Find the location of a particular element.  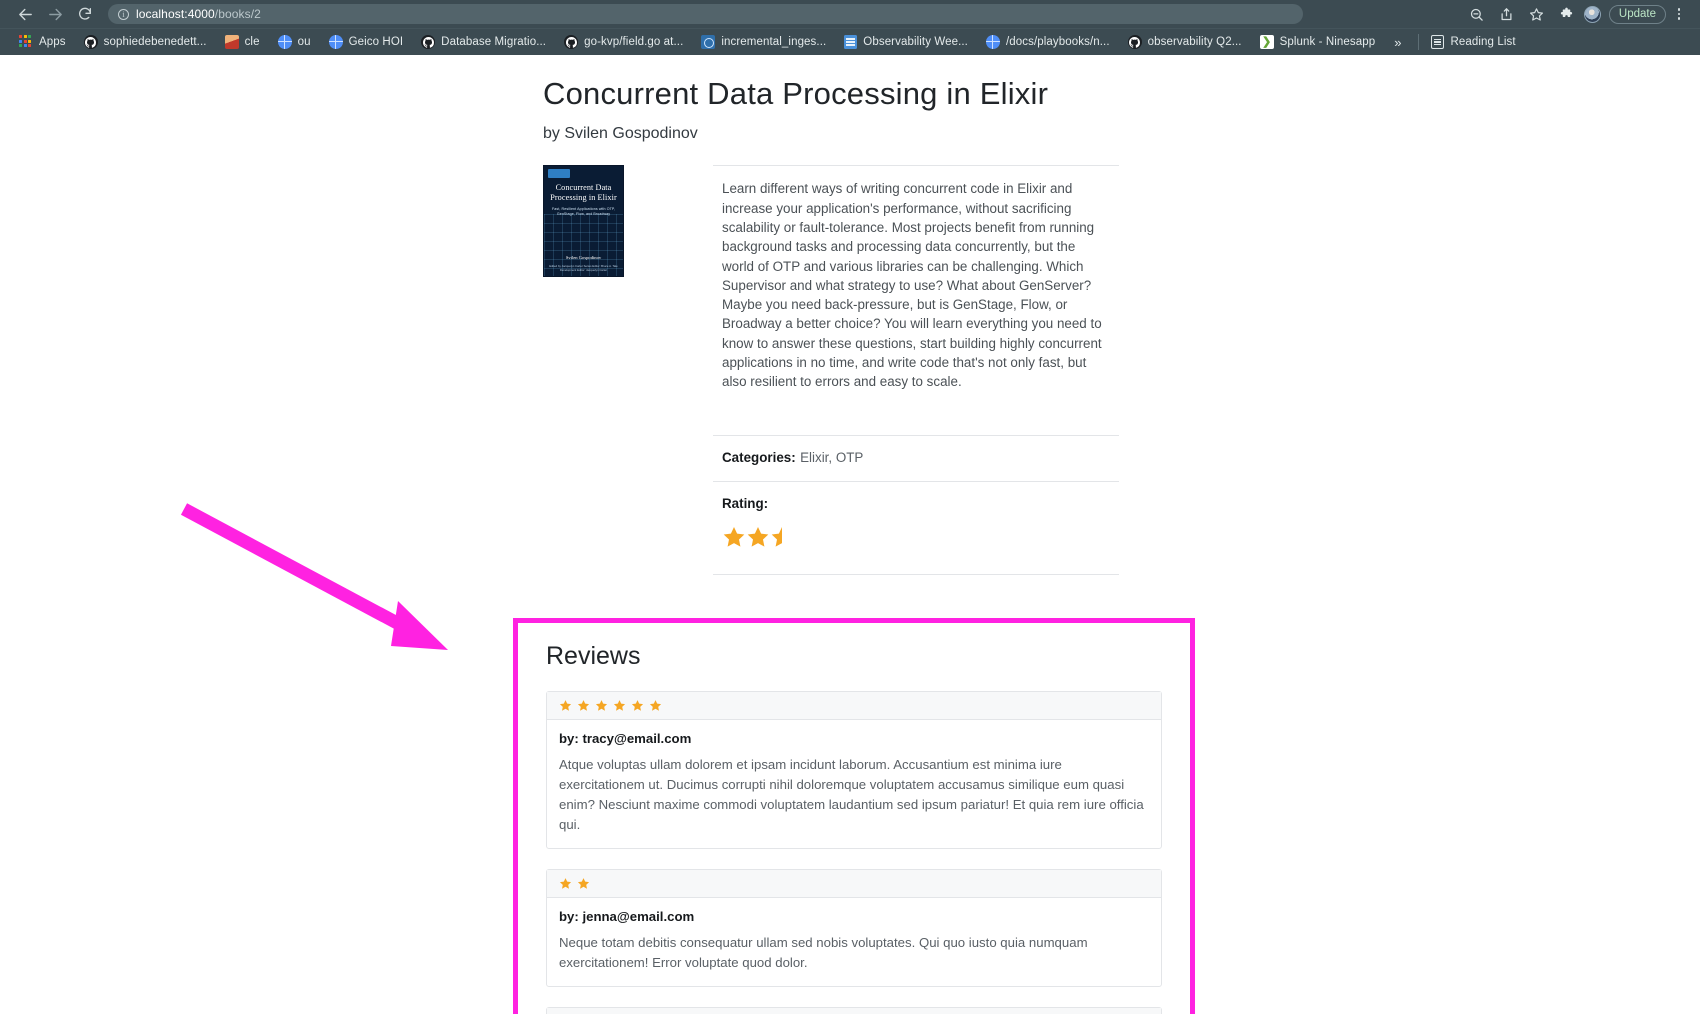

bookmark-splunk-ninesapp: ❯ Splunk - Ninesapp is located at coordinates (1318, 42).